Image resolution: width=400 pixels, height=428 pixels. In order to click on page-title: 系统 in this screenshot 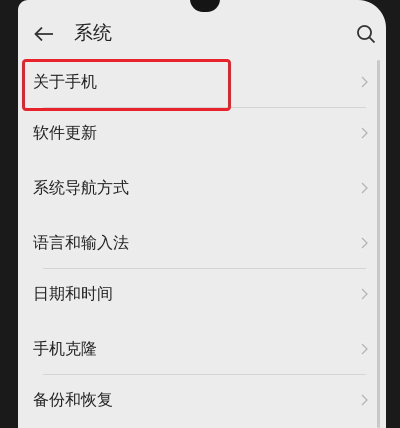, I will do `click(93, 33)`.